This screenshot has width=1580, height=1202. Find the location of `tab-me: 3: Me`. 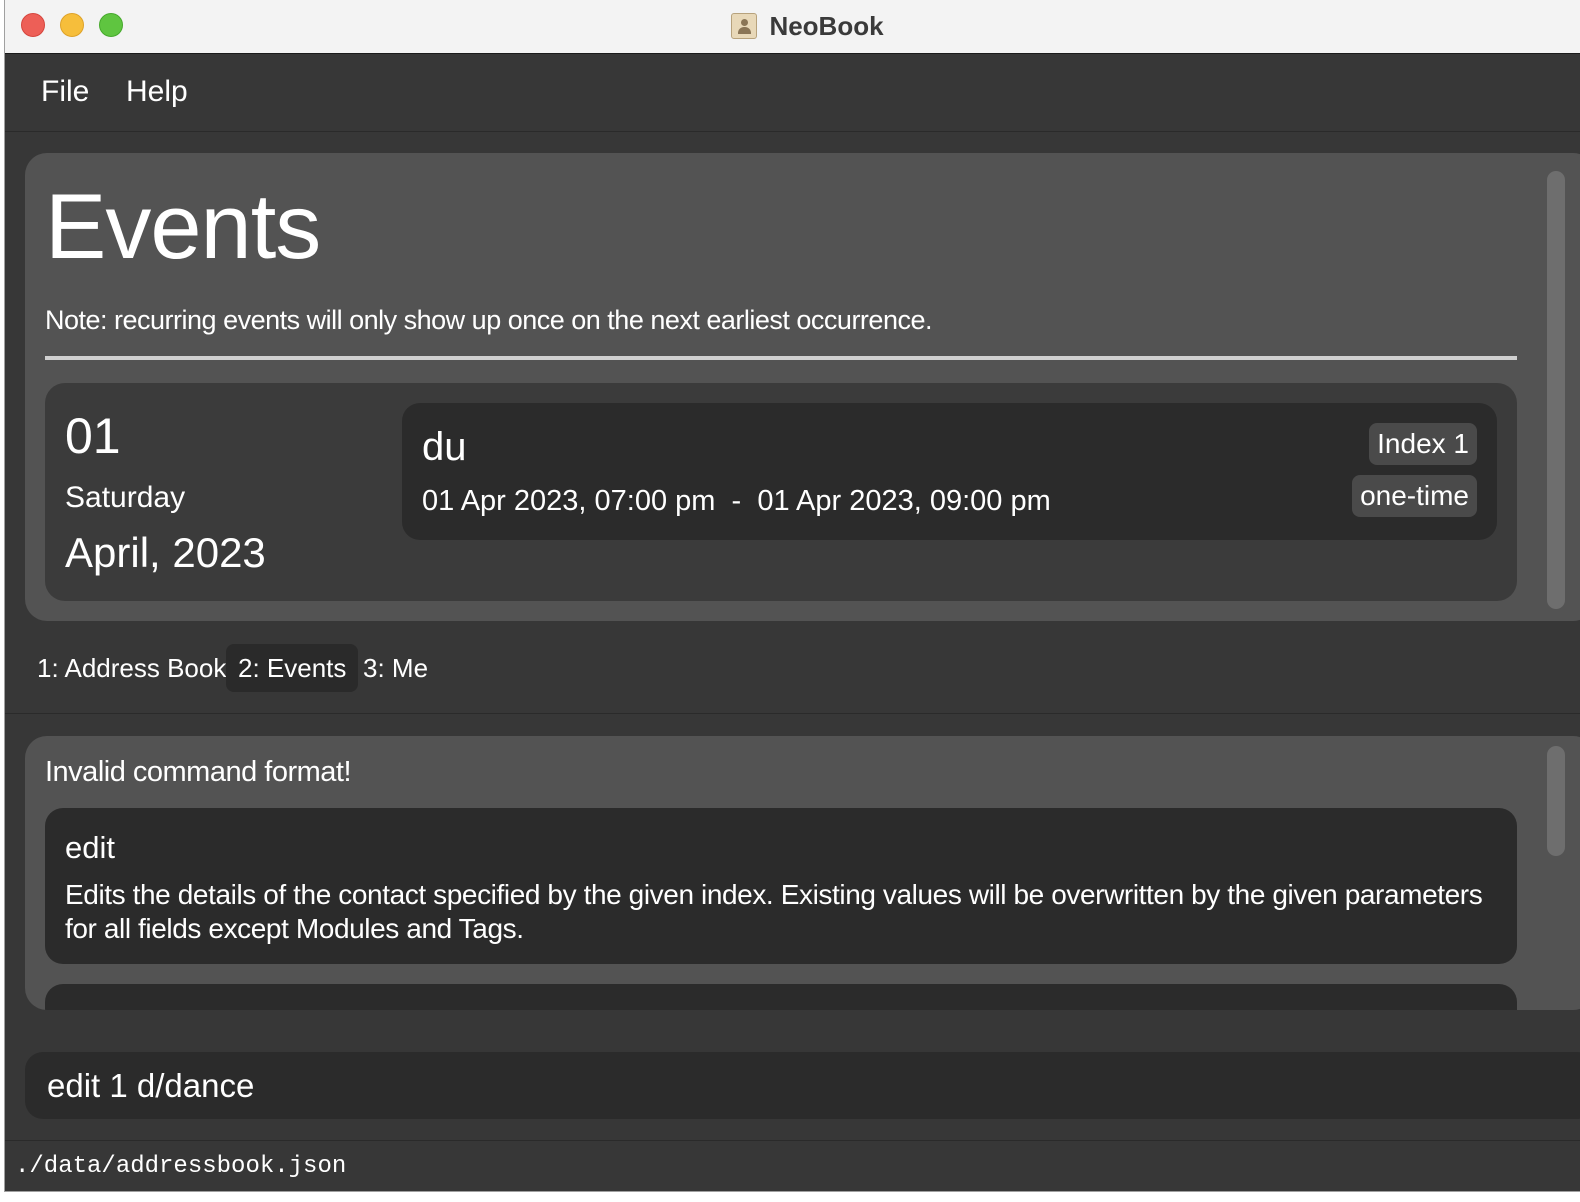

tab-me: 3: Me is located at coordinates (395, 668).